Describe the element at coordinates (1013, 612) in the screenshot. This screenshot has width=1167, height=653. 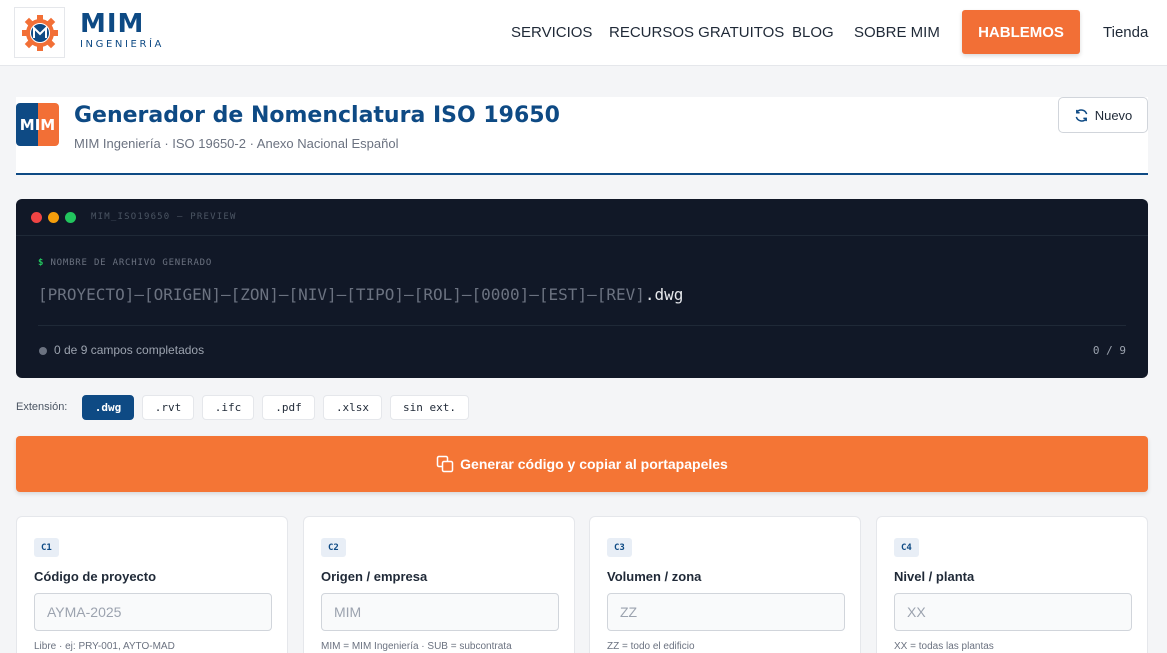
I see `level-input` at that location.